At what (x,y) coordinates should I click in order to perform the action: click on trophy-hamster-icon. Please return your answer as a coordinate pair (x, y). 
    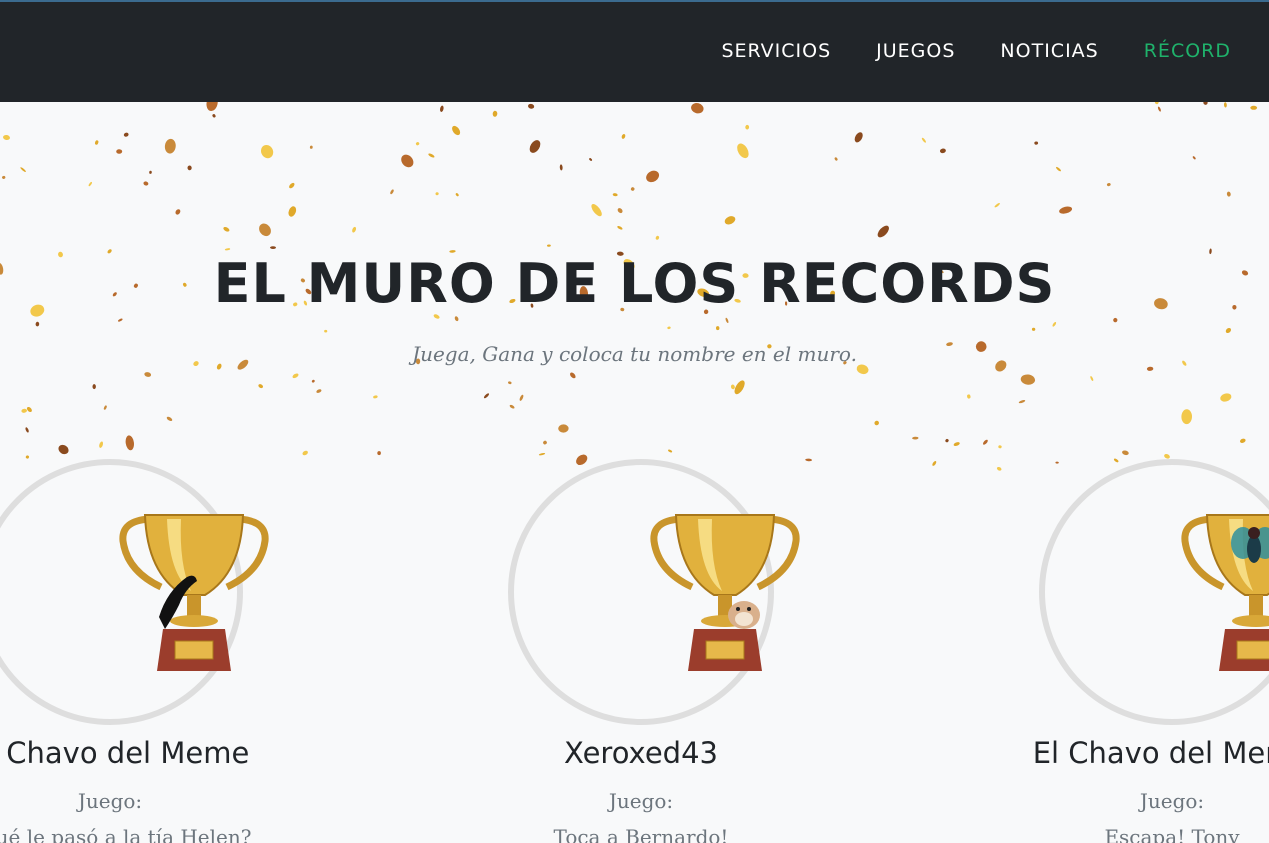
    Looking at the image, I should click on (725, 592).